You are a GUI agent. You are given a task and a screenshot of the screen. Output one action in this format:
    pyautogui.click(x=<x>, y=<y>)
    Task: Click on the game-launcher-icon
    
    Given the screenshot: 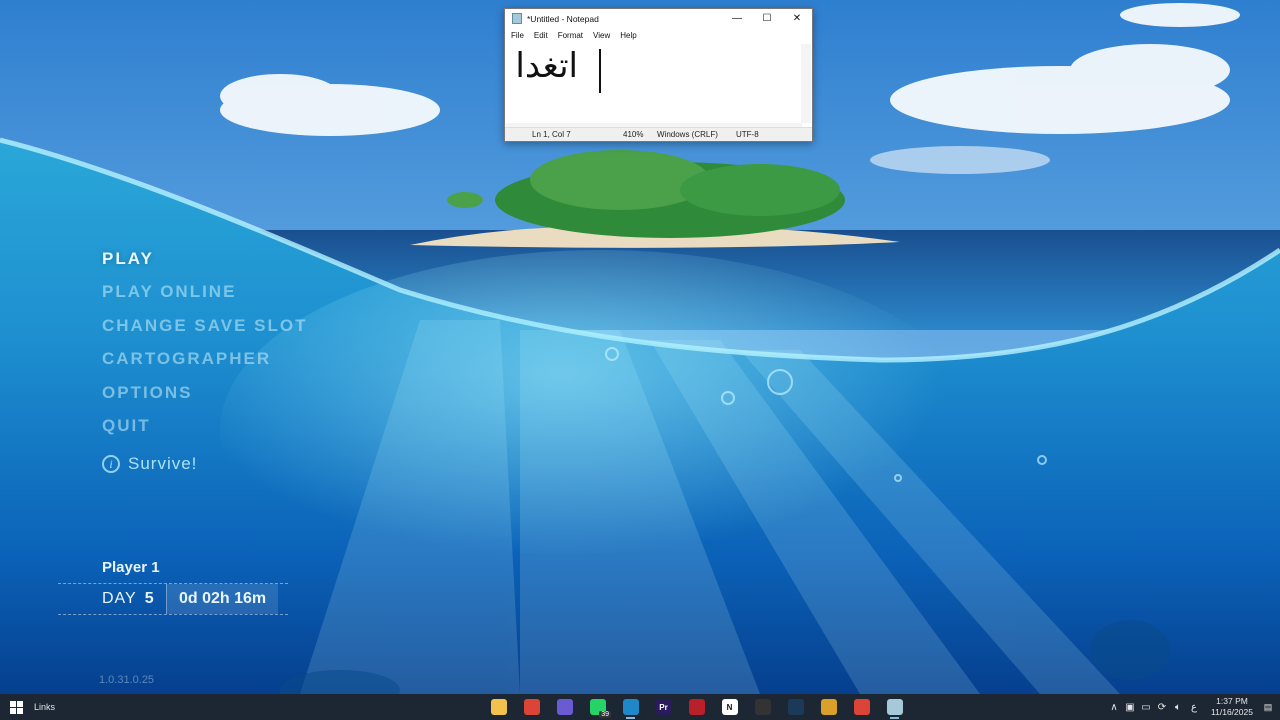 What is the action you would take?
    pyautogui.click(x=828, y=707)
    